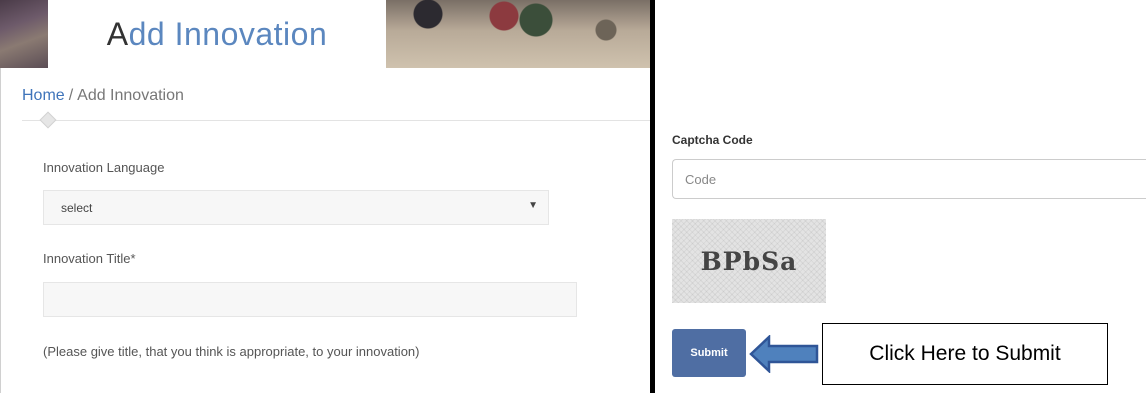 The height and width of the screenshot is (393, 1146). Describe the element at coordinates (784, 354) in the screenshot. I see `left-arrow-icon` at that location.